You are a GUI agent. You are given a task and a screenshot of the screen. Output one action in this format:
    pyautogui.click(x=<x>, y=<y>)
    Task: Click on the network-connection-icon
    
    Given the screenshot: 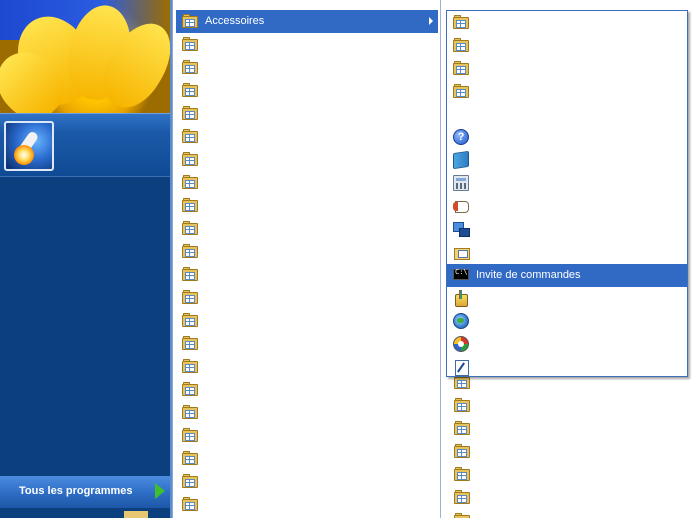 What is the action you would take?
    pyautogui.click(x=461, y=229)
    